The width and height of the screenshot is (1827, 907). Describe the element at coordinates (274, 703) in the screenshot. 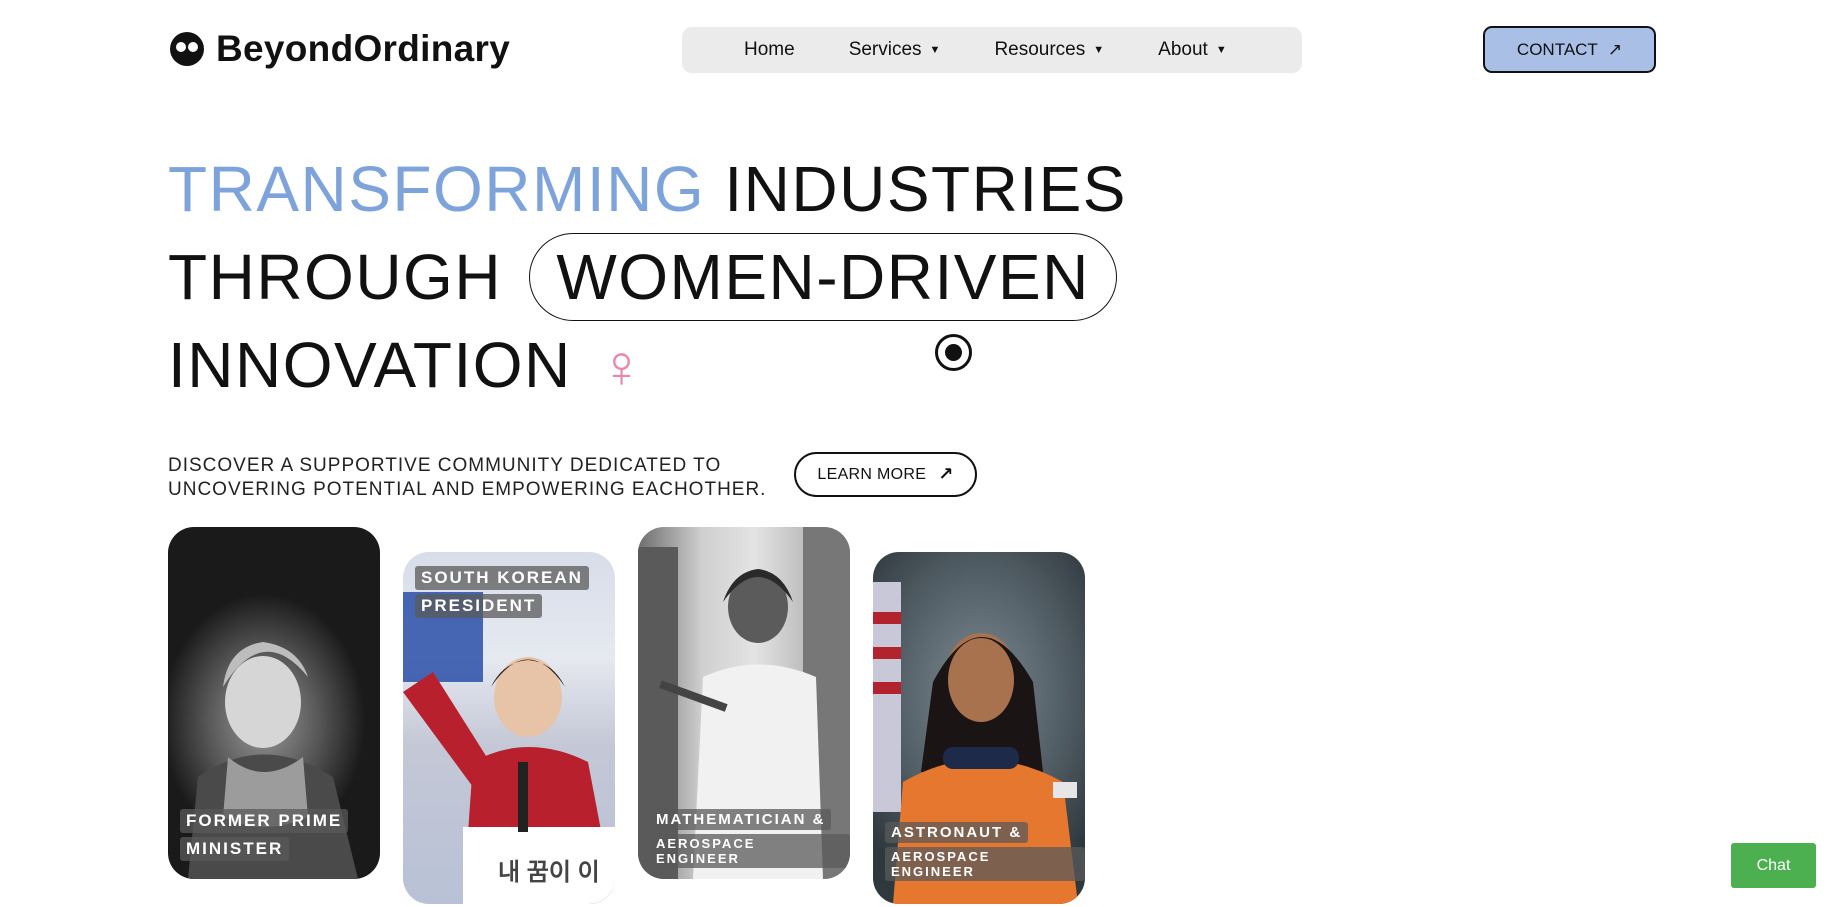

I see `profile-card-prime-minister: FORMER PRIME MINISTER` at that location.